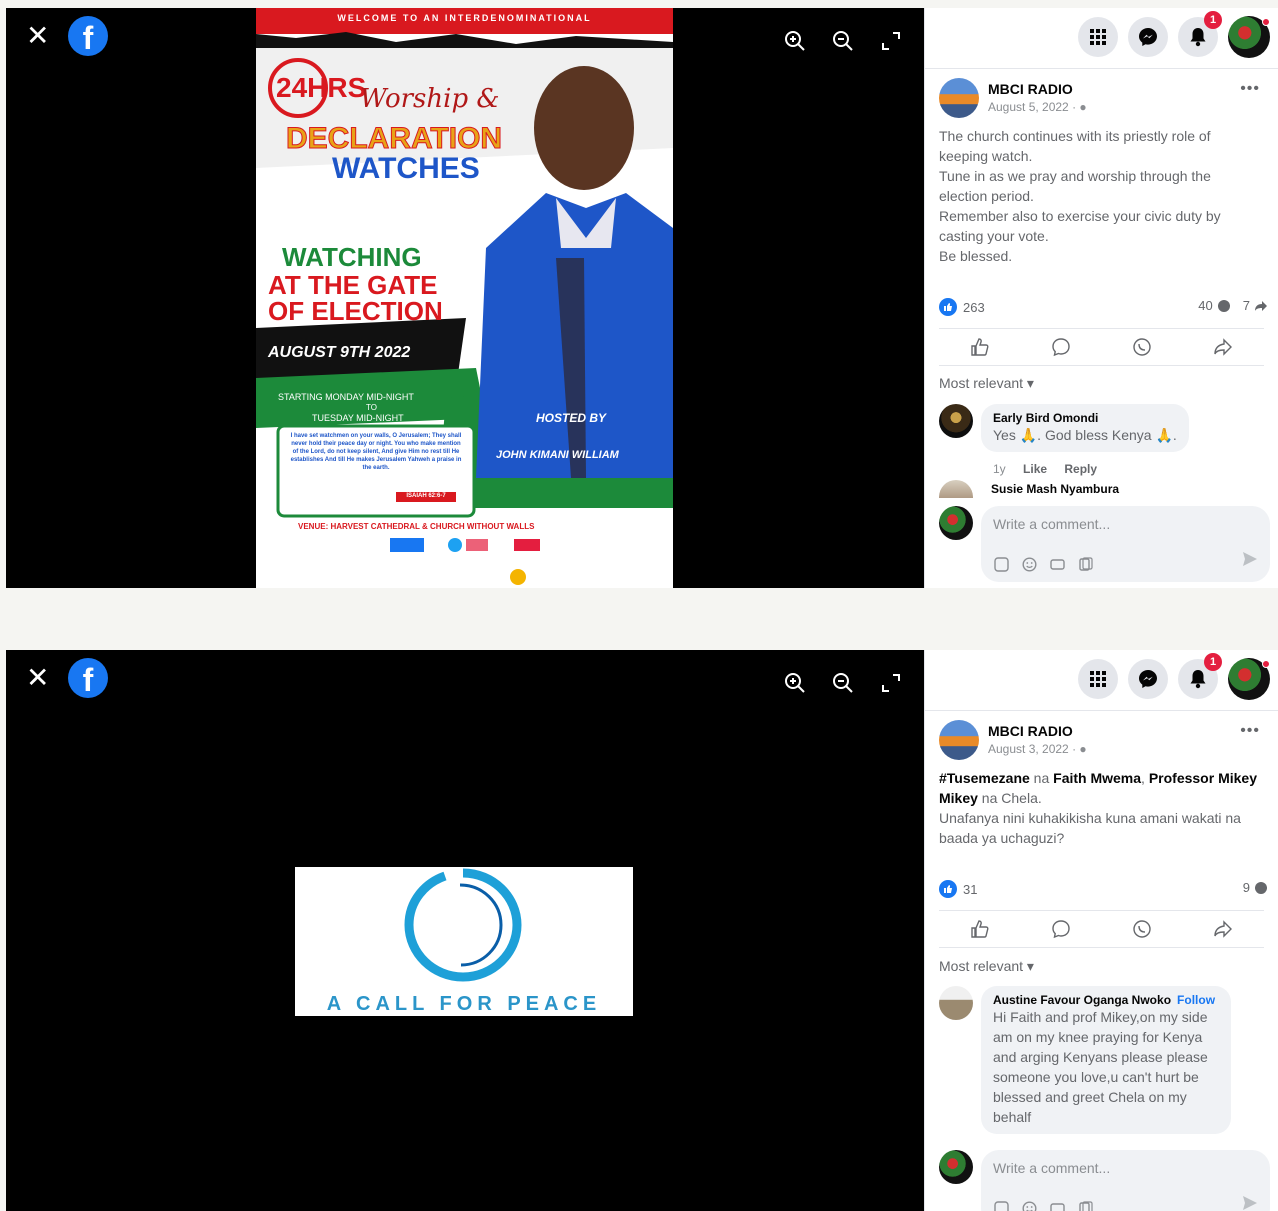  I want to click on comment-input-tools, so click(1043, 564).